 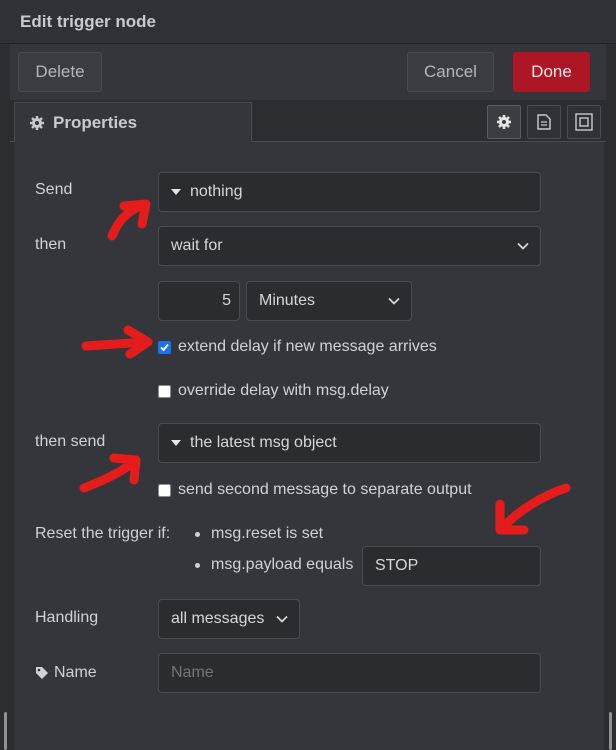 What do you see at coordinates (197, 245) in the screenshot?
I see `then-value: wait for` at bounding box center [197, 245].